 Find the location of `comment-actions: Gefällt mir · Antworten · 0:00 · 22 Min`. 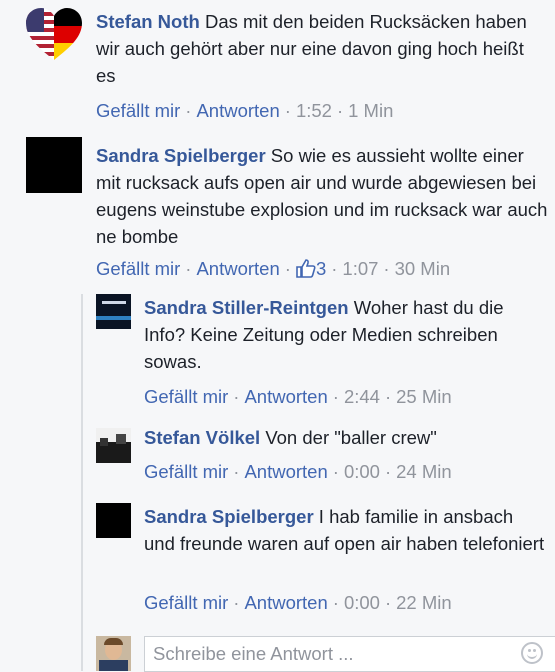

comment-actions: Gefällt mir · Antworten · 0:00 · 22 Min is located at coordinates (298, 602).